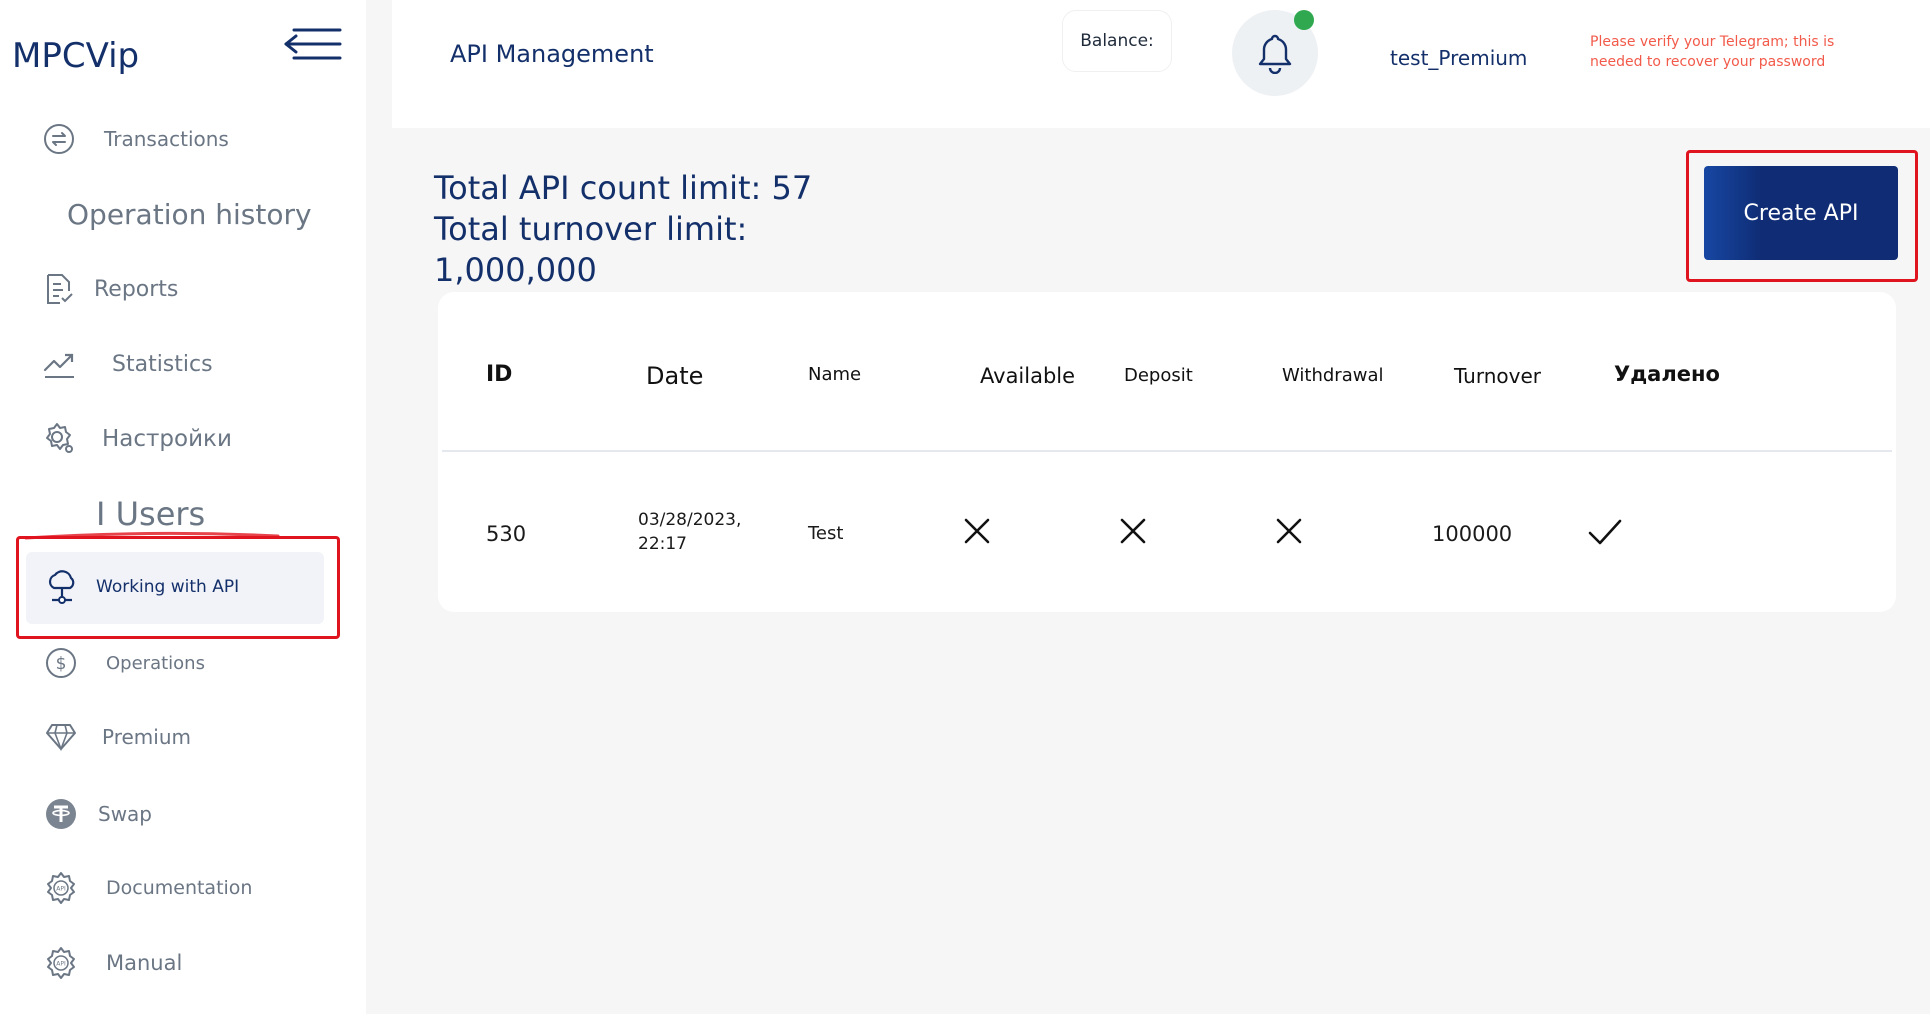  What do you see at coordinates (1667, 374) in the screenshot?
I see `column-header-deleted: Удалено` at bounding box center [1667, 374].